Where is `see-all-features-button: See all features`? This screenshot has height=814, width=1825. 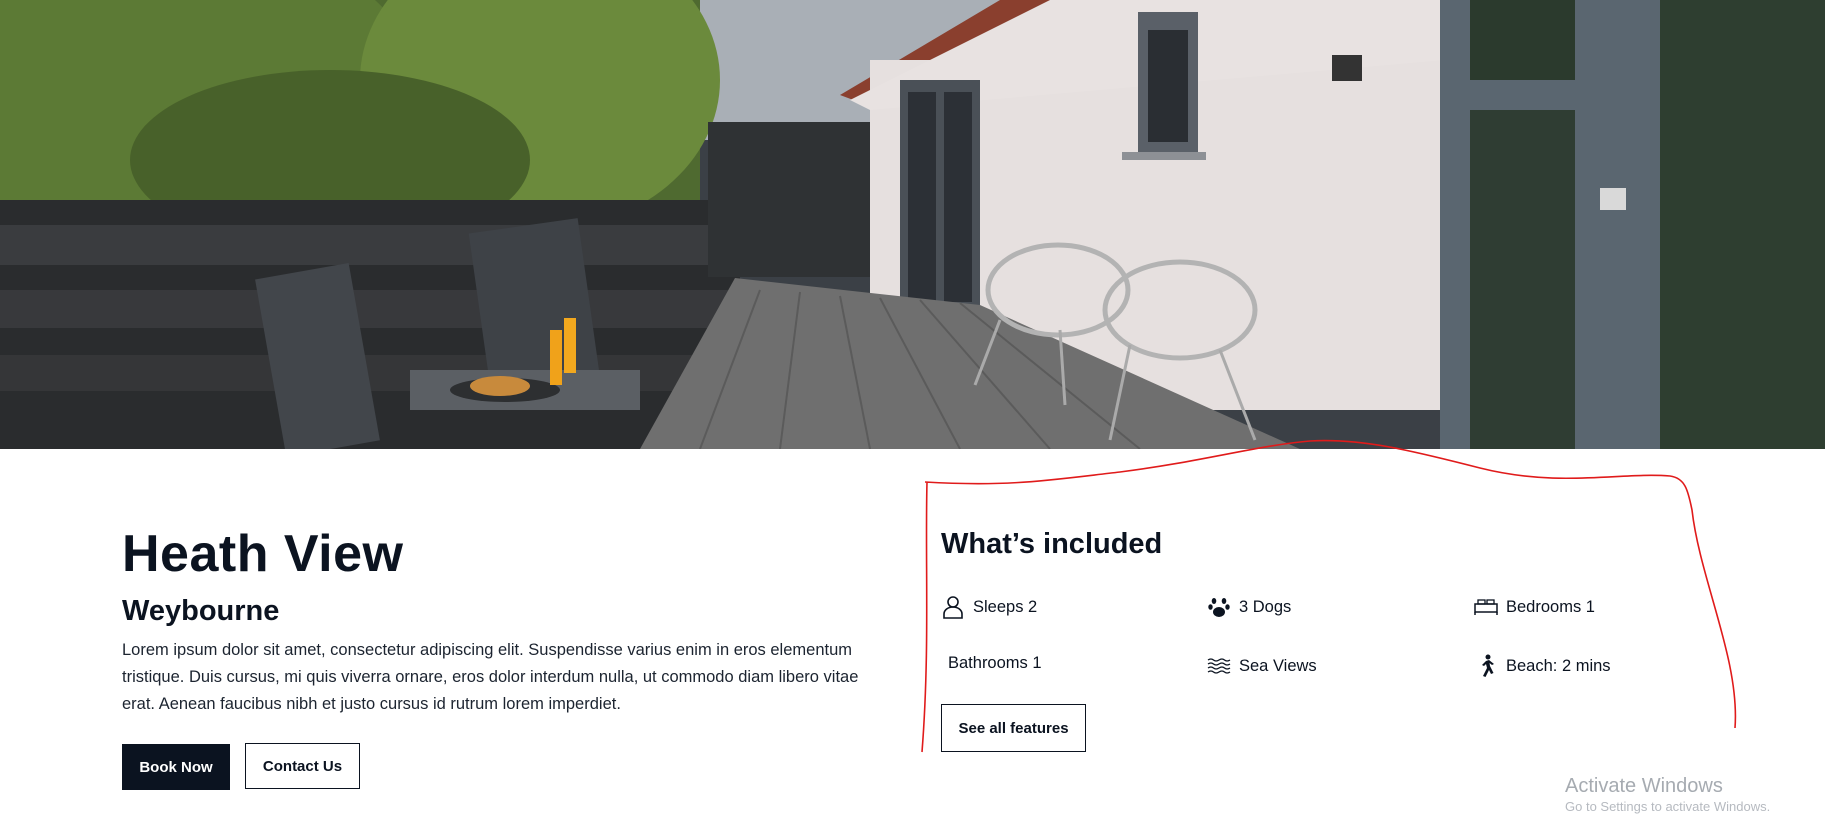
see-all-features-button: See all features is located at coordinates (1013, 728).